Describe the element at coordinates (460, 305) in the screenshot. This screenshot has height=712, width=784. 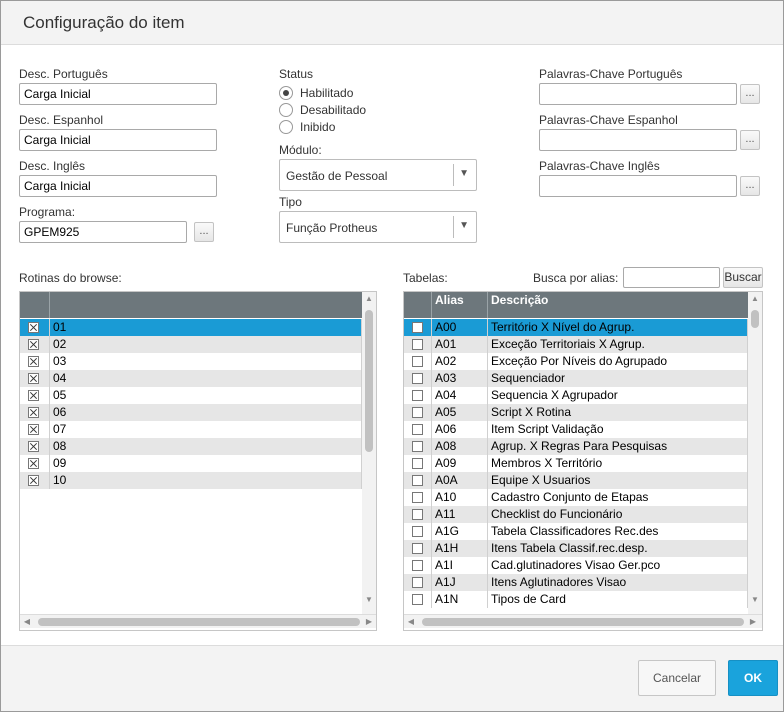
I see `header-alias-column: Alias` at that location.